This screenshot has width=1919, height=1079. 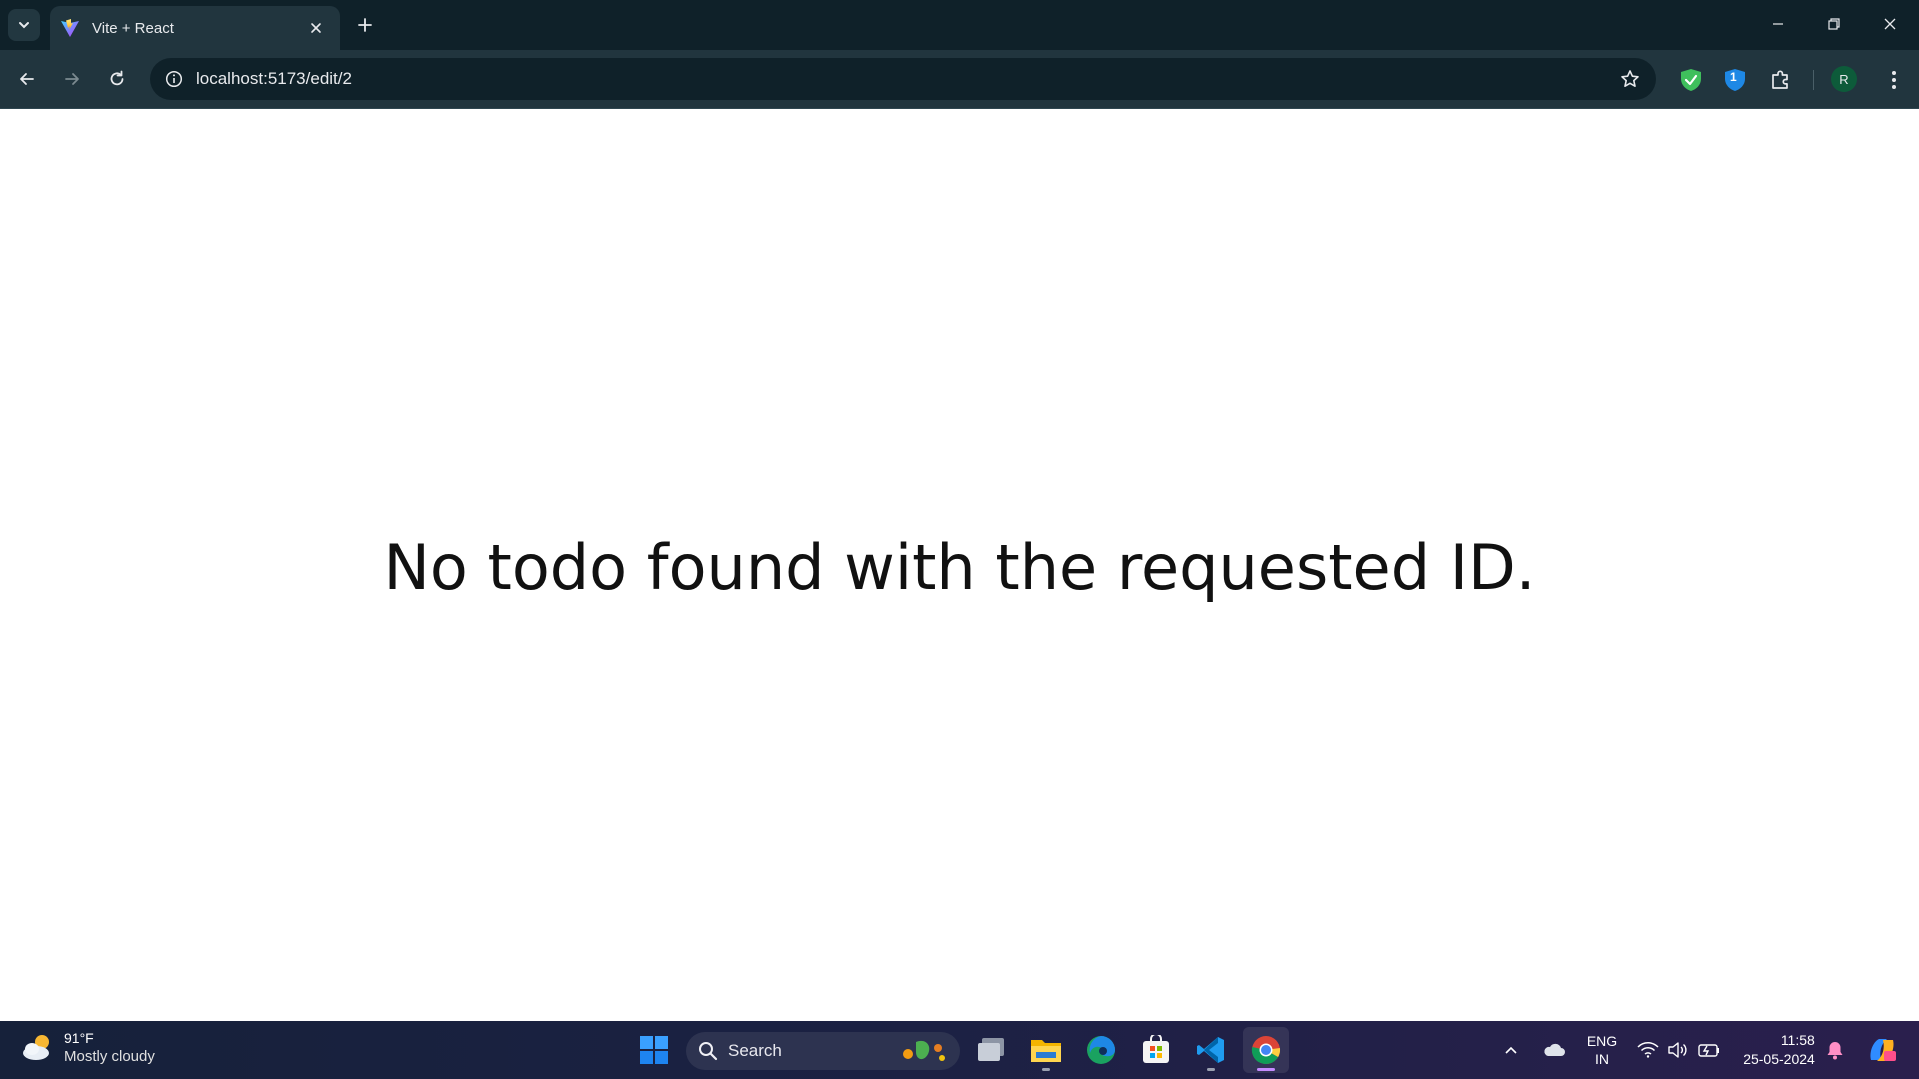 I want to click on active-tab: Vite + React, so click(x=195, y=28).